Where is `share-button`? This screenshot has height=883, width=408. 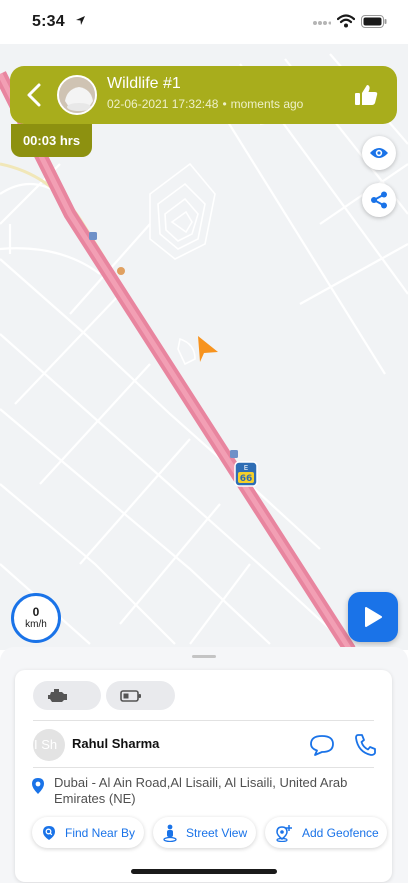
share-button is located at coordinates (379, 200).